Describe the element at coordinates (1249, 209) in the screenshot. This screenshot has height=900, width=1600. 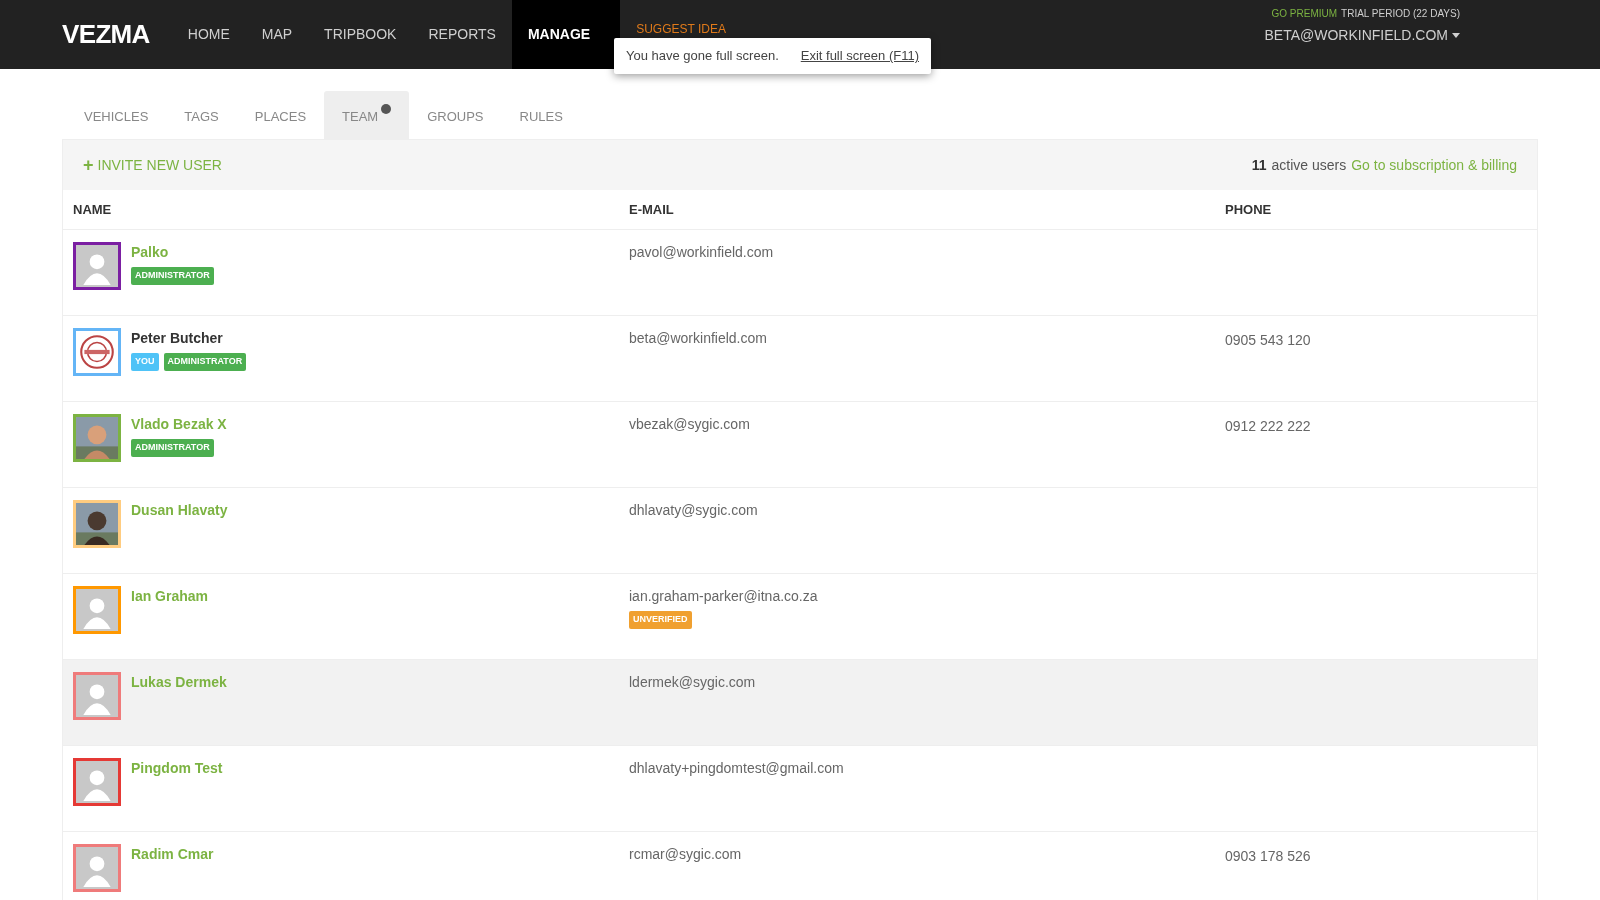
I see `column-header: PHONE` at that location.